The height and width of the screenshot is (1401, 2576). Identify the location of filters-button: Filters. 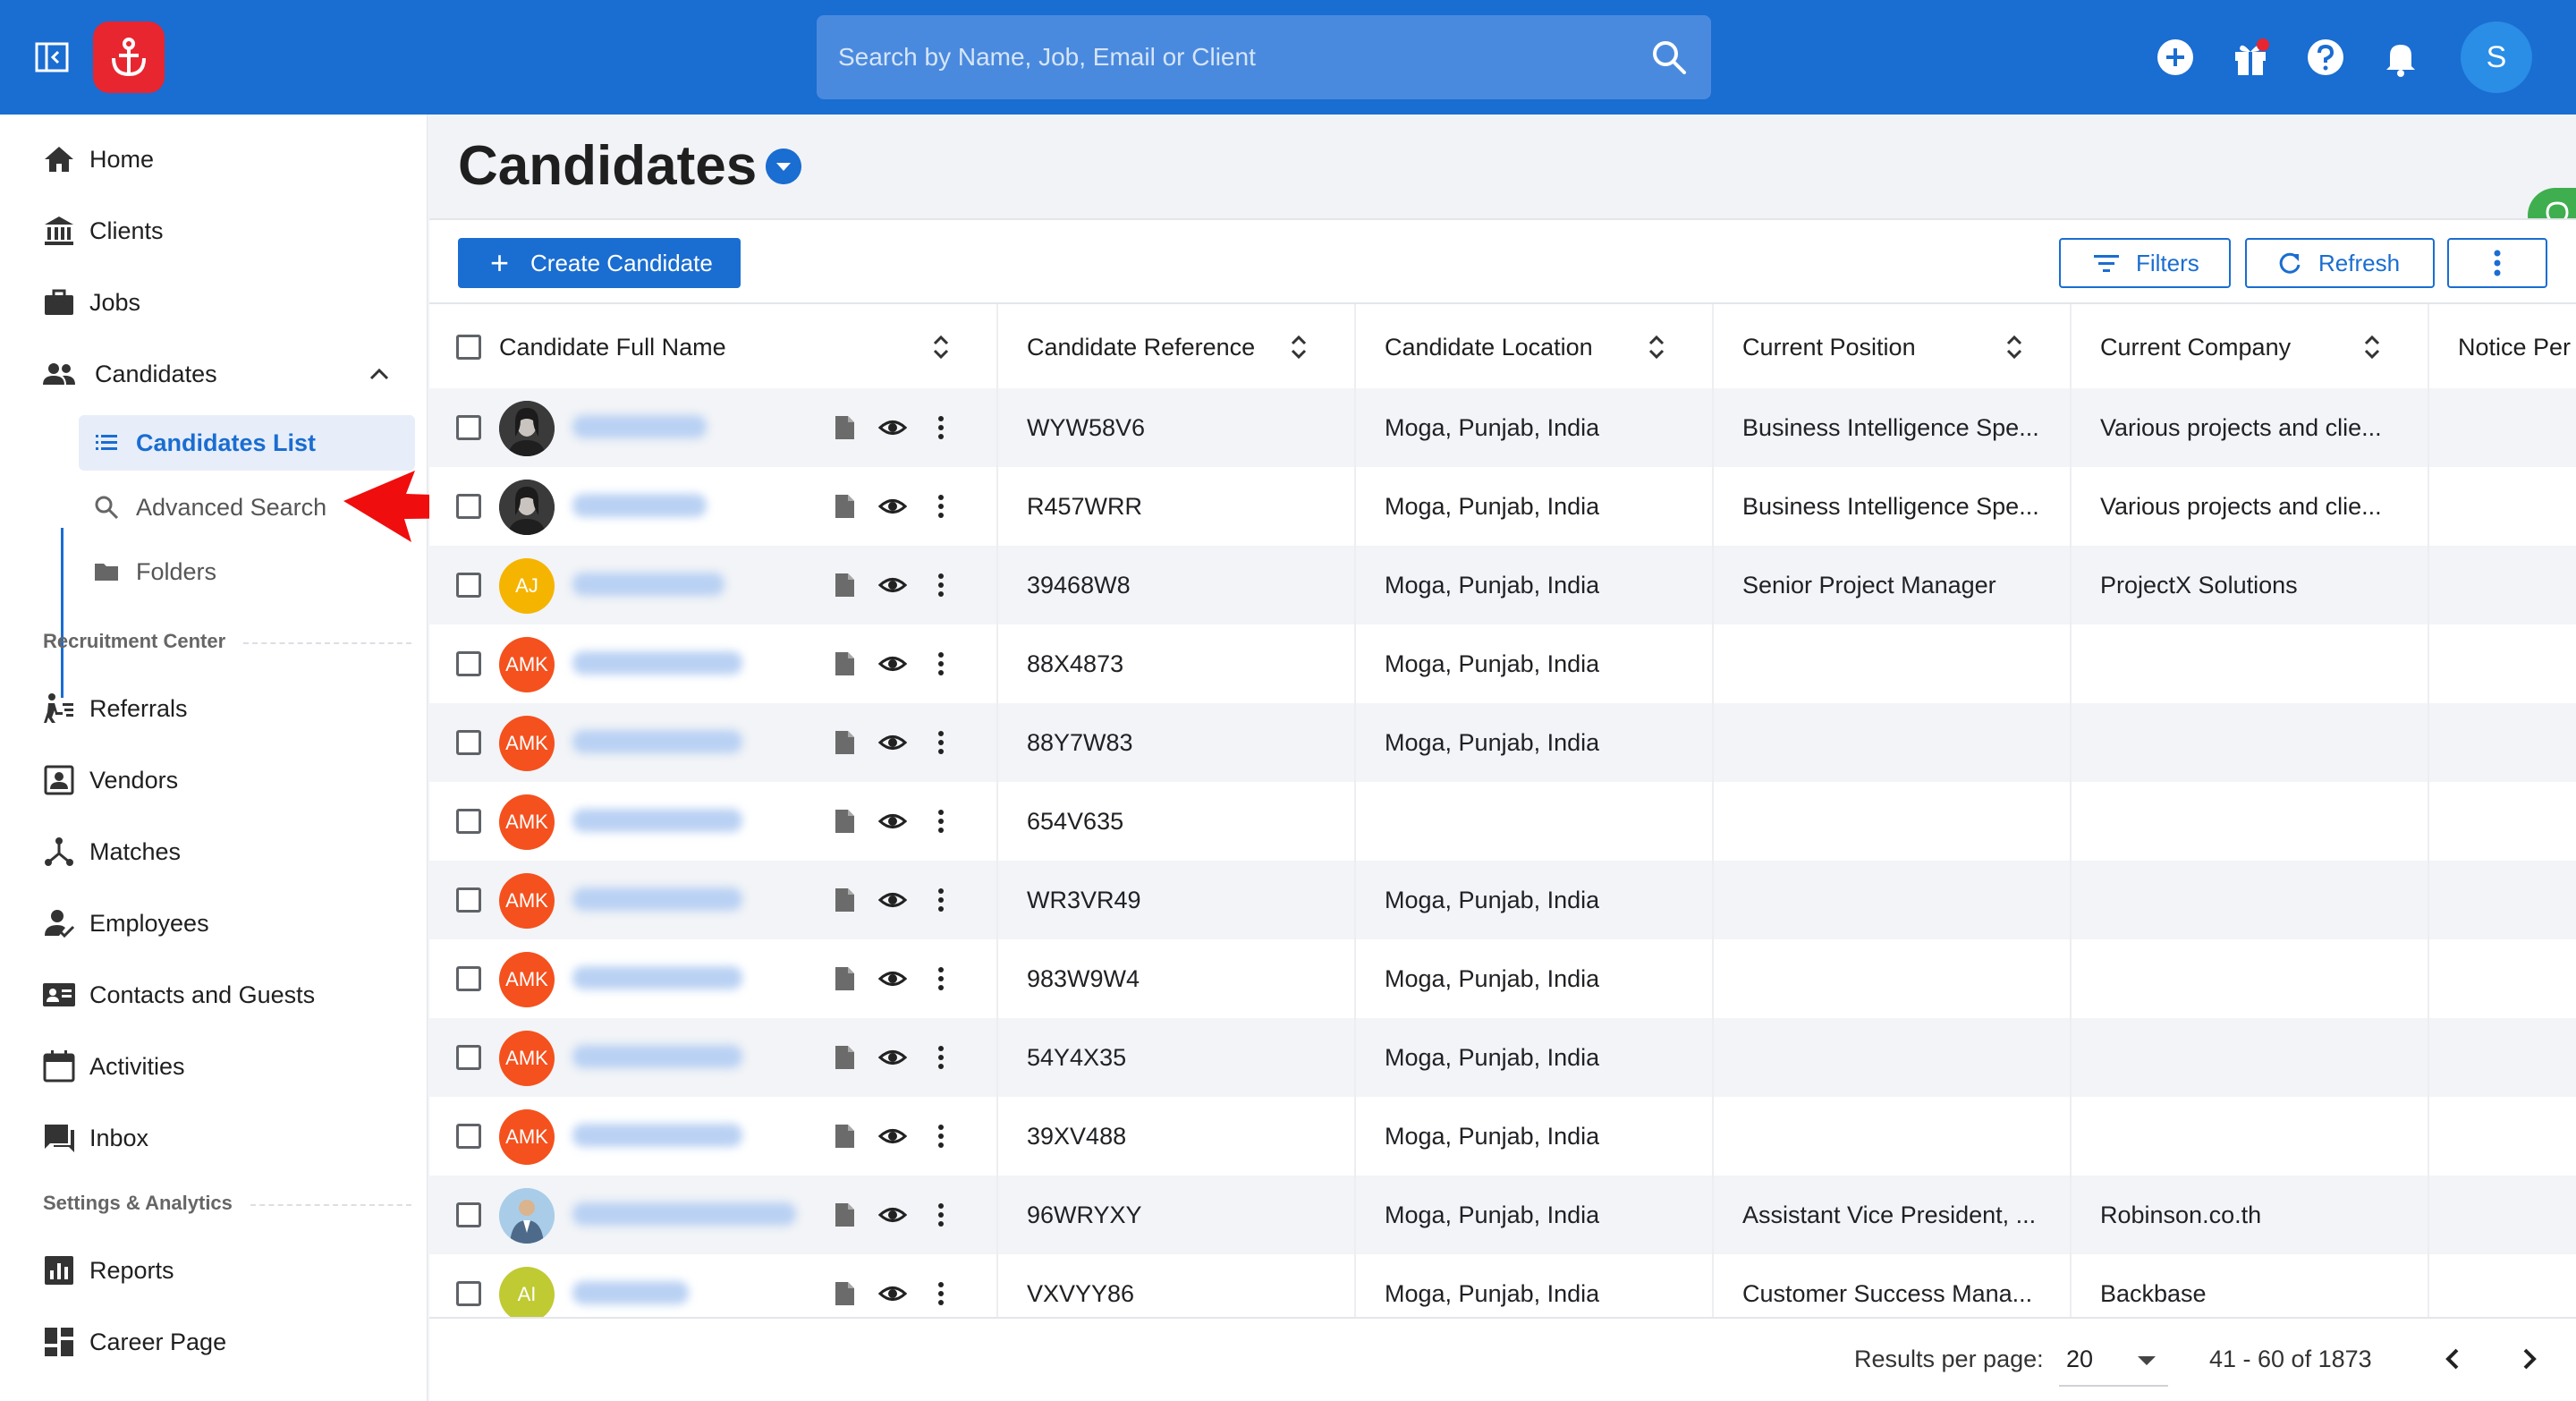
(2145, 263).